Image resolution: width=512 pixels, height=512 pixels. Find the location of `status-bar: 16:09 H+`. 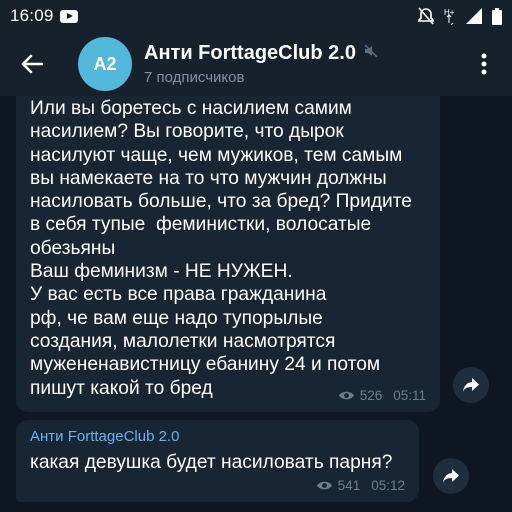

status-bar: 16:09 H+ is located at coordinates (256, 16).